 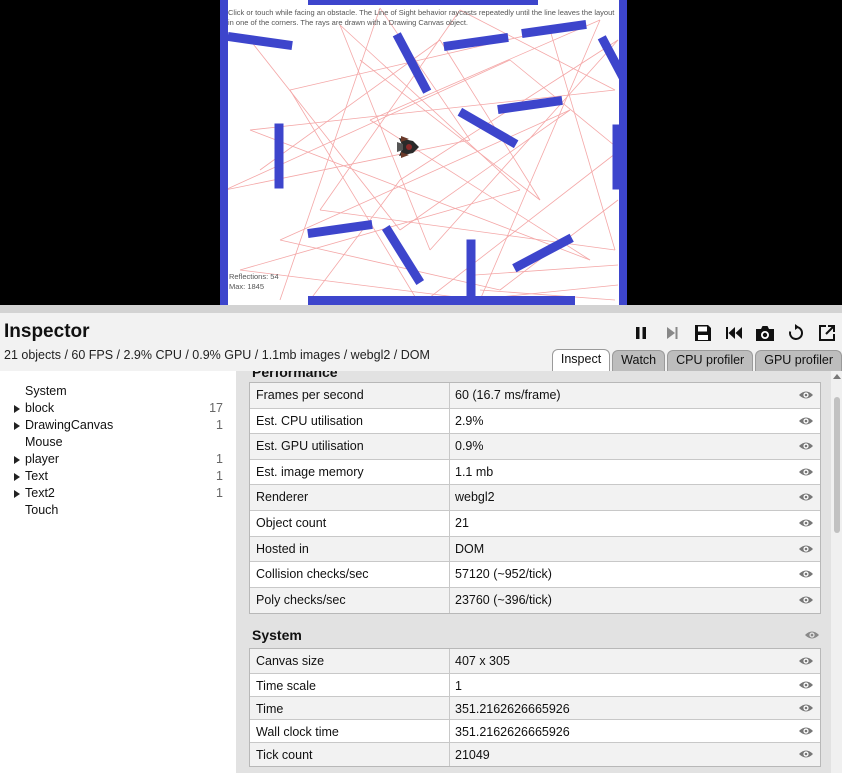 What do you see at coordinates (42, 510) in the screenshot?
I see `tree-item-label: Touch` at bounding box center [42, 510].